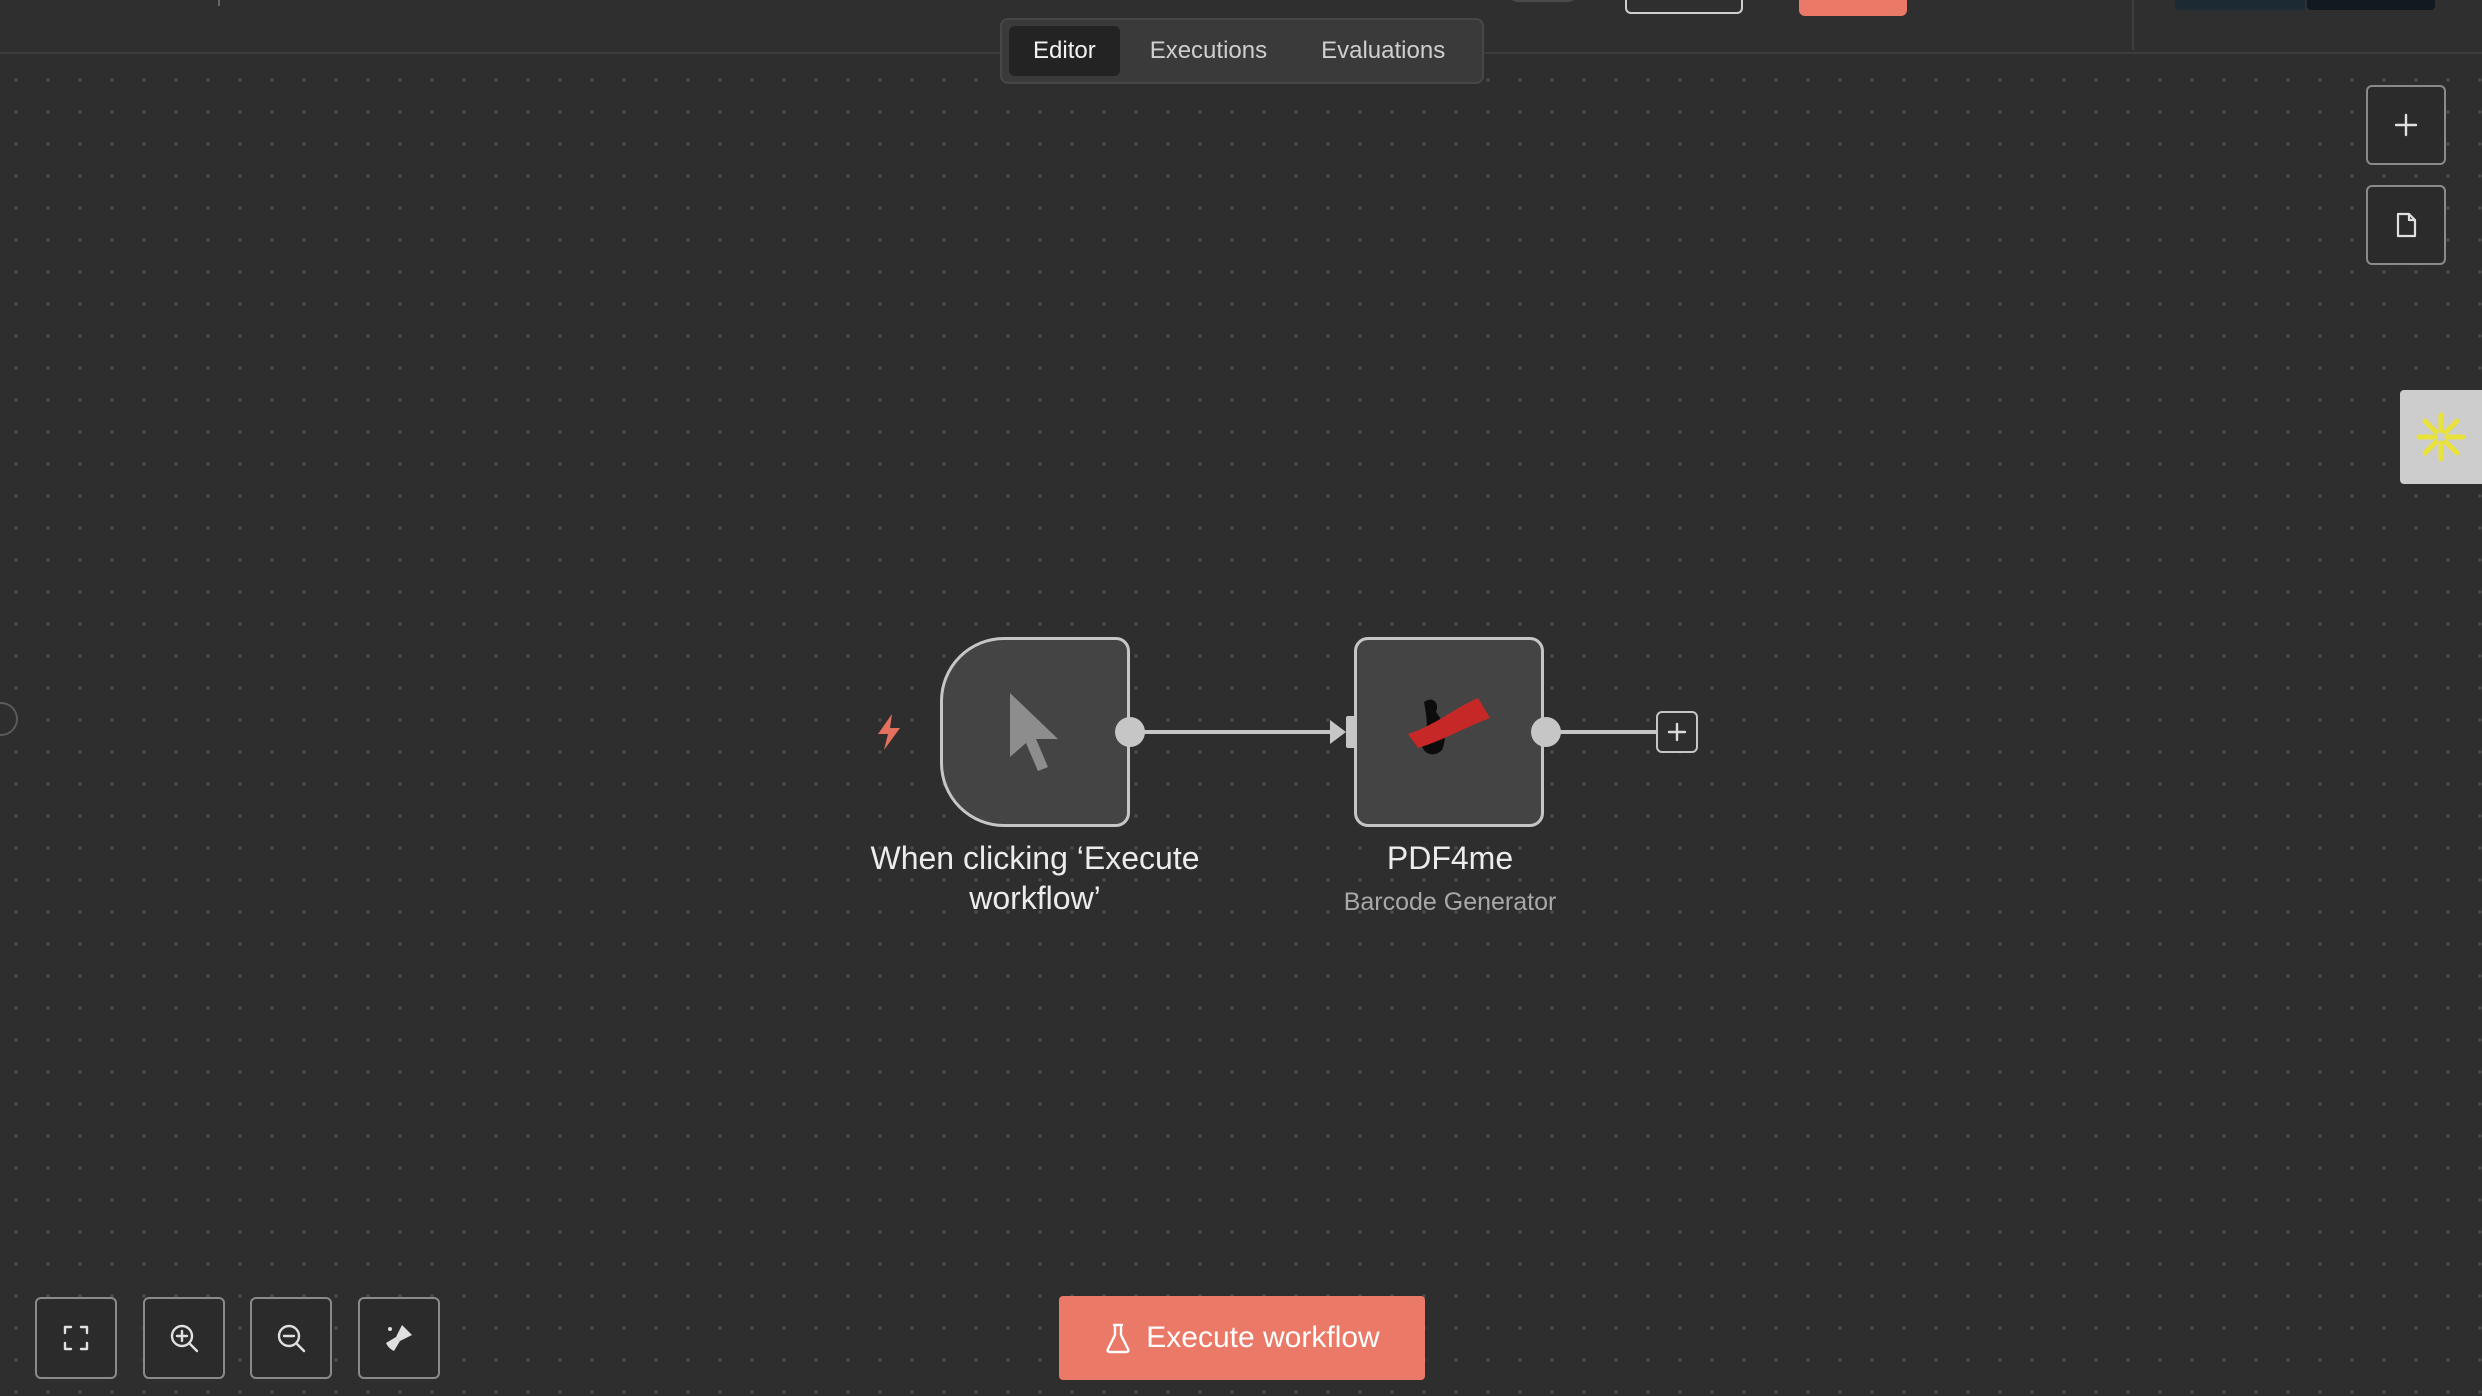 The image size is (2482, 1396). What do you see at coordinates (1130, 732) in the screenshot?
I see `trigger-output-handle` at bounding box center [1130, 732].